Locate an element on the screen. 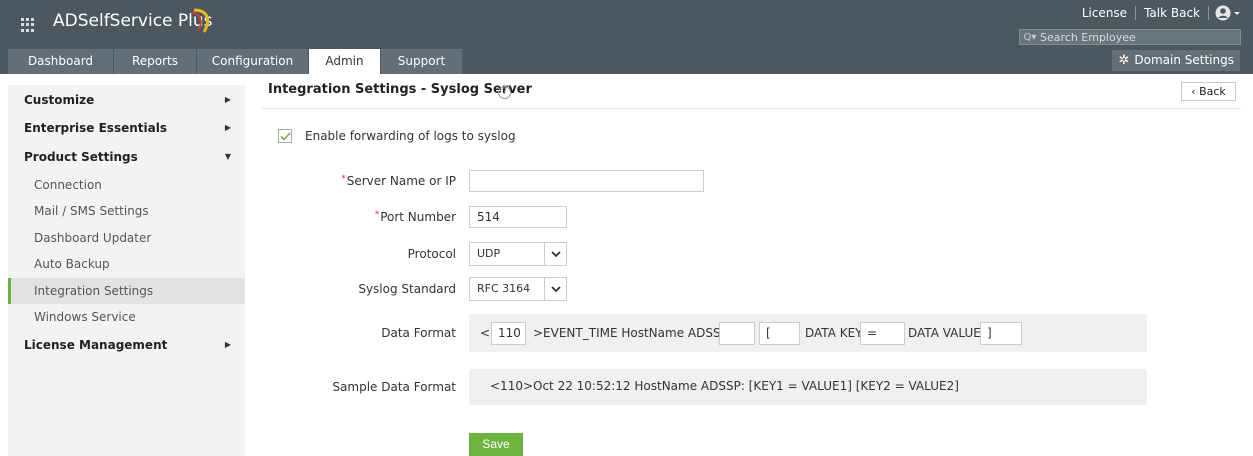 This screenshot has width=1253, height=456. sidebar-item-label: Enterprise Essentials is located at coordinates (95, 128).